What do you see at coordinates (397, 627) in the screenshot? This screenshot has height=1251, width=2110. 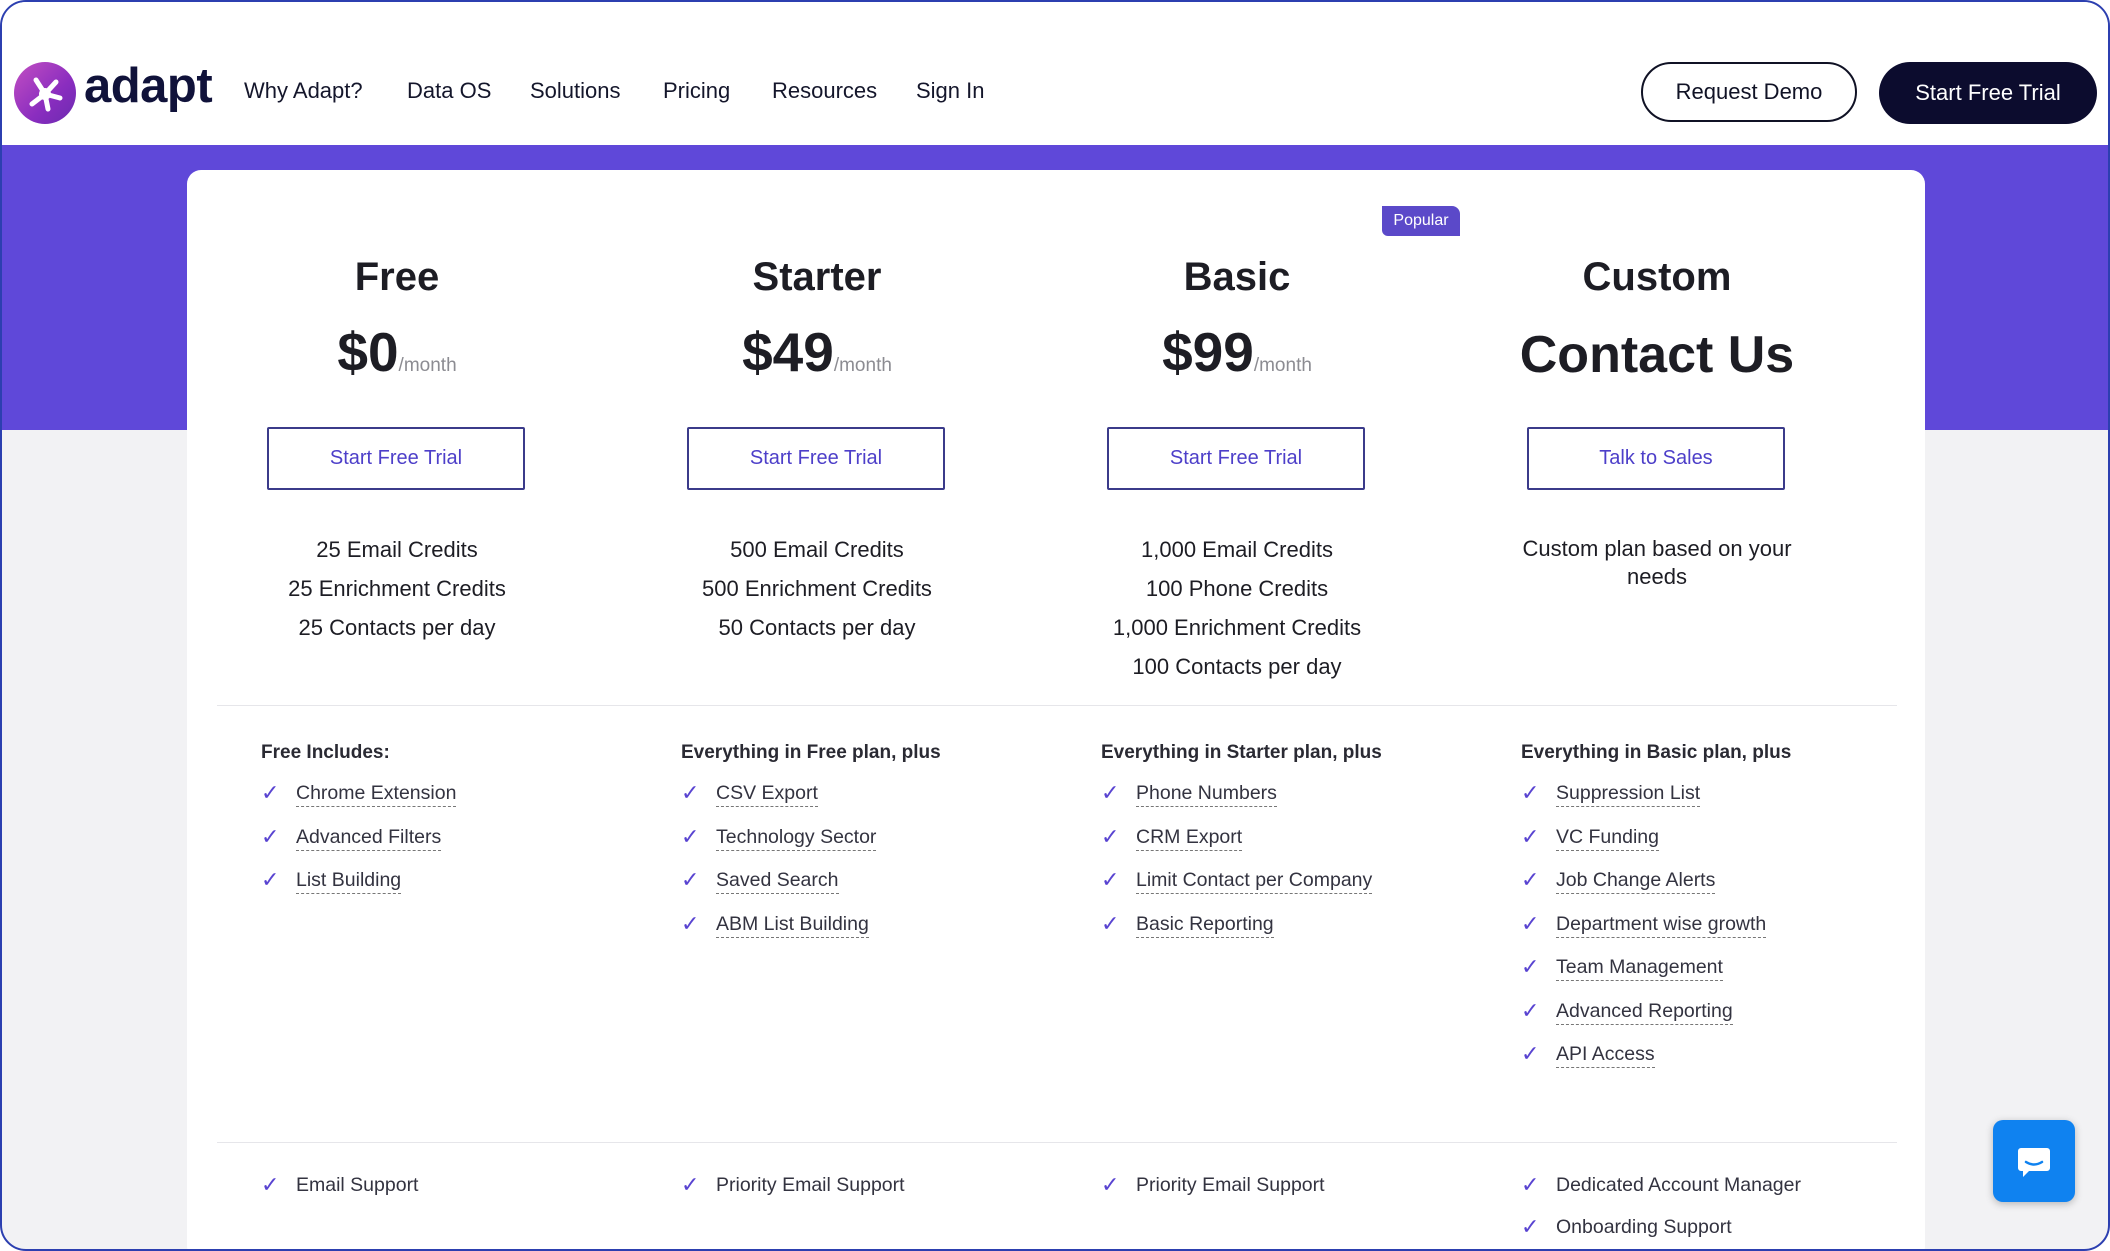 I see `credit-line: 25 Contacts per day` at bounding box center [397, 627].